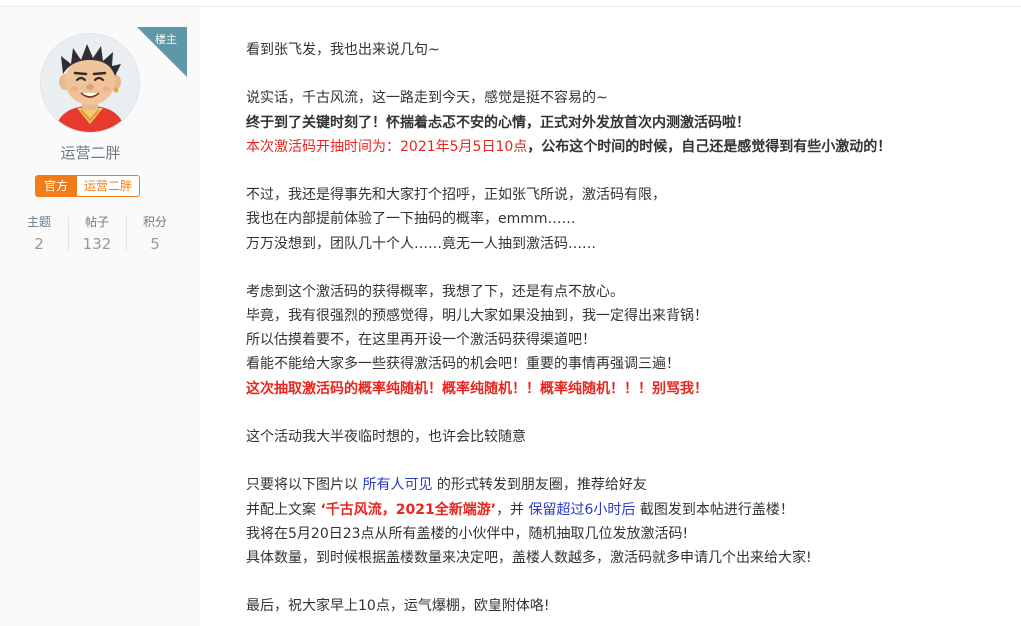 This screenshot has height=626, width=1021. I want to click on author-name: 运营二胖, so click(90, 152).